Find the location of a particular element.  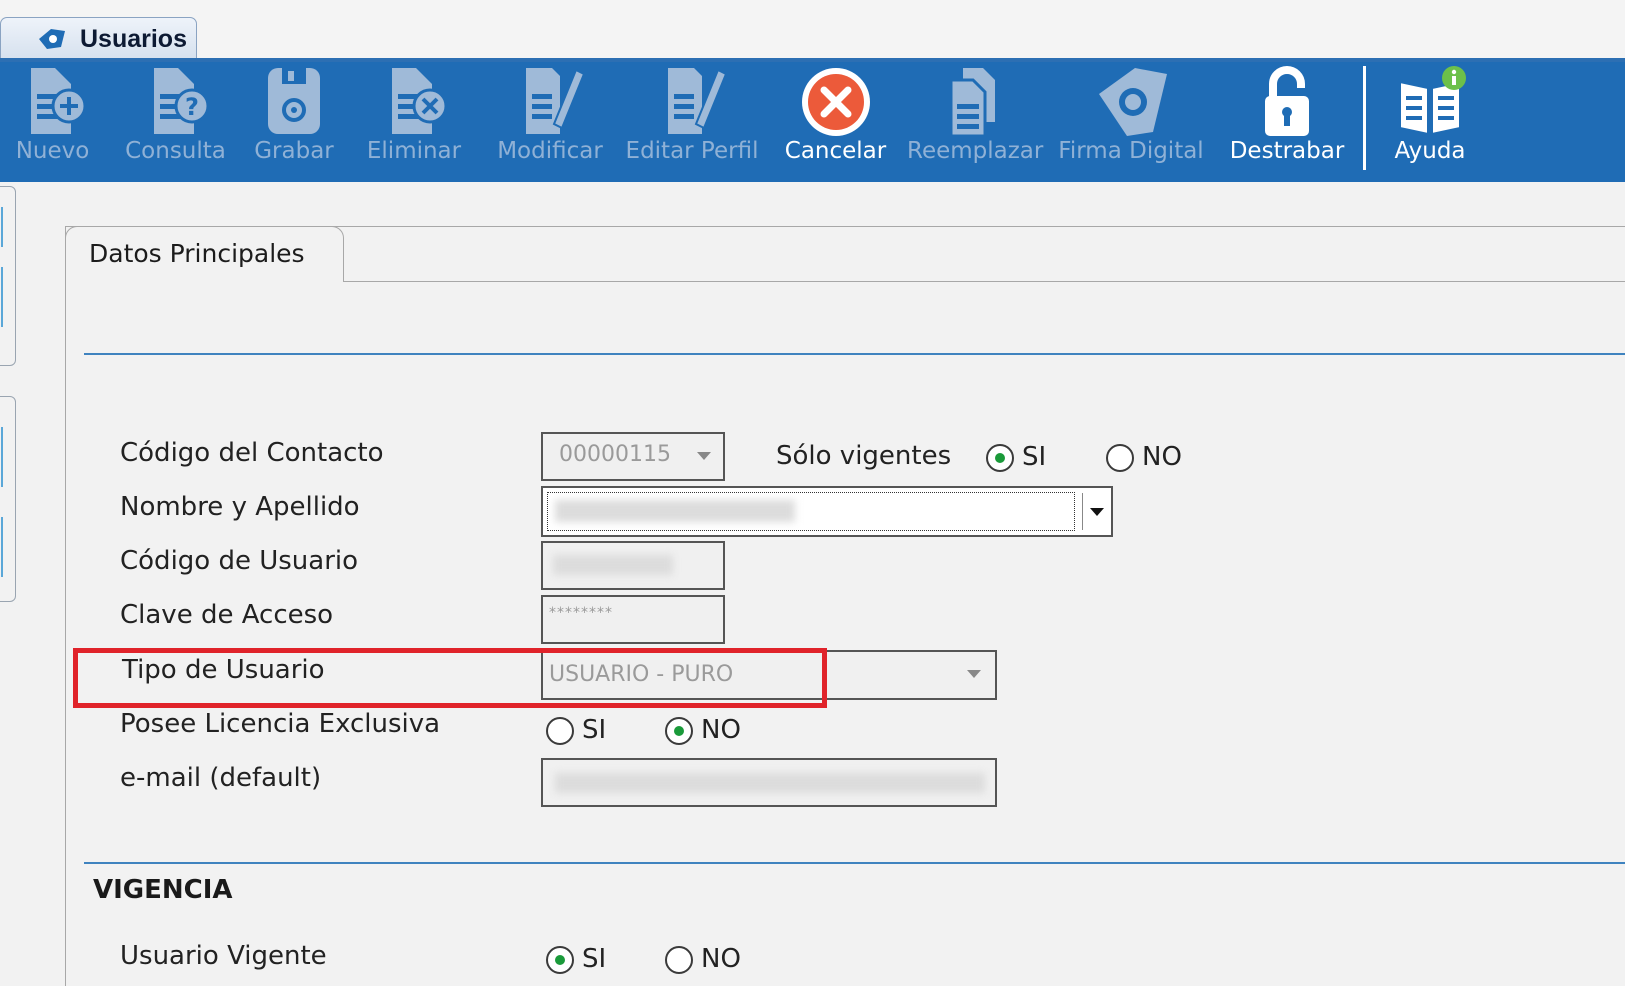

solo-vigentes-si-label: SI is located at coordinates (1034, 457).